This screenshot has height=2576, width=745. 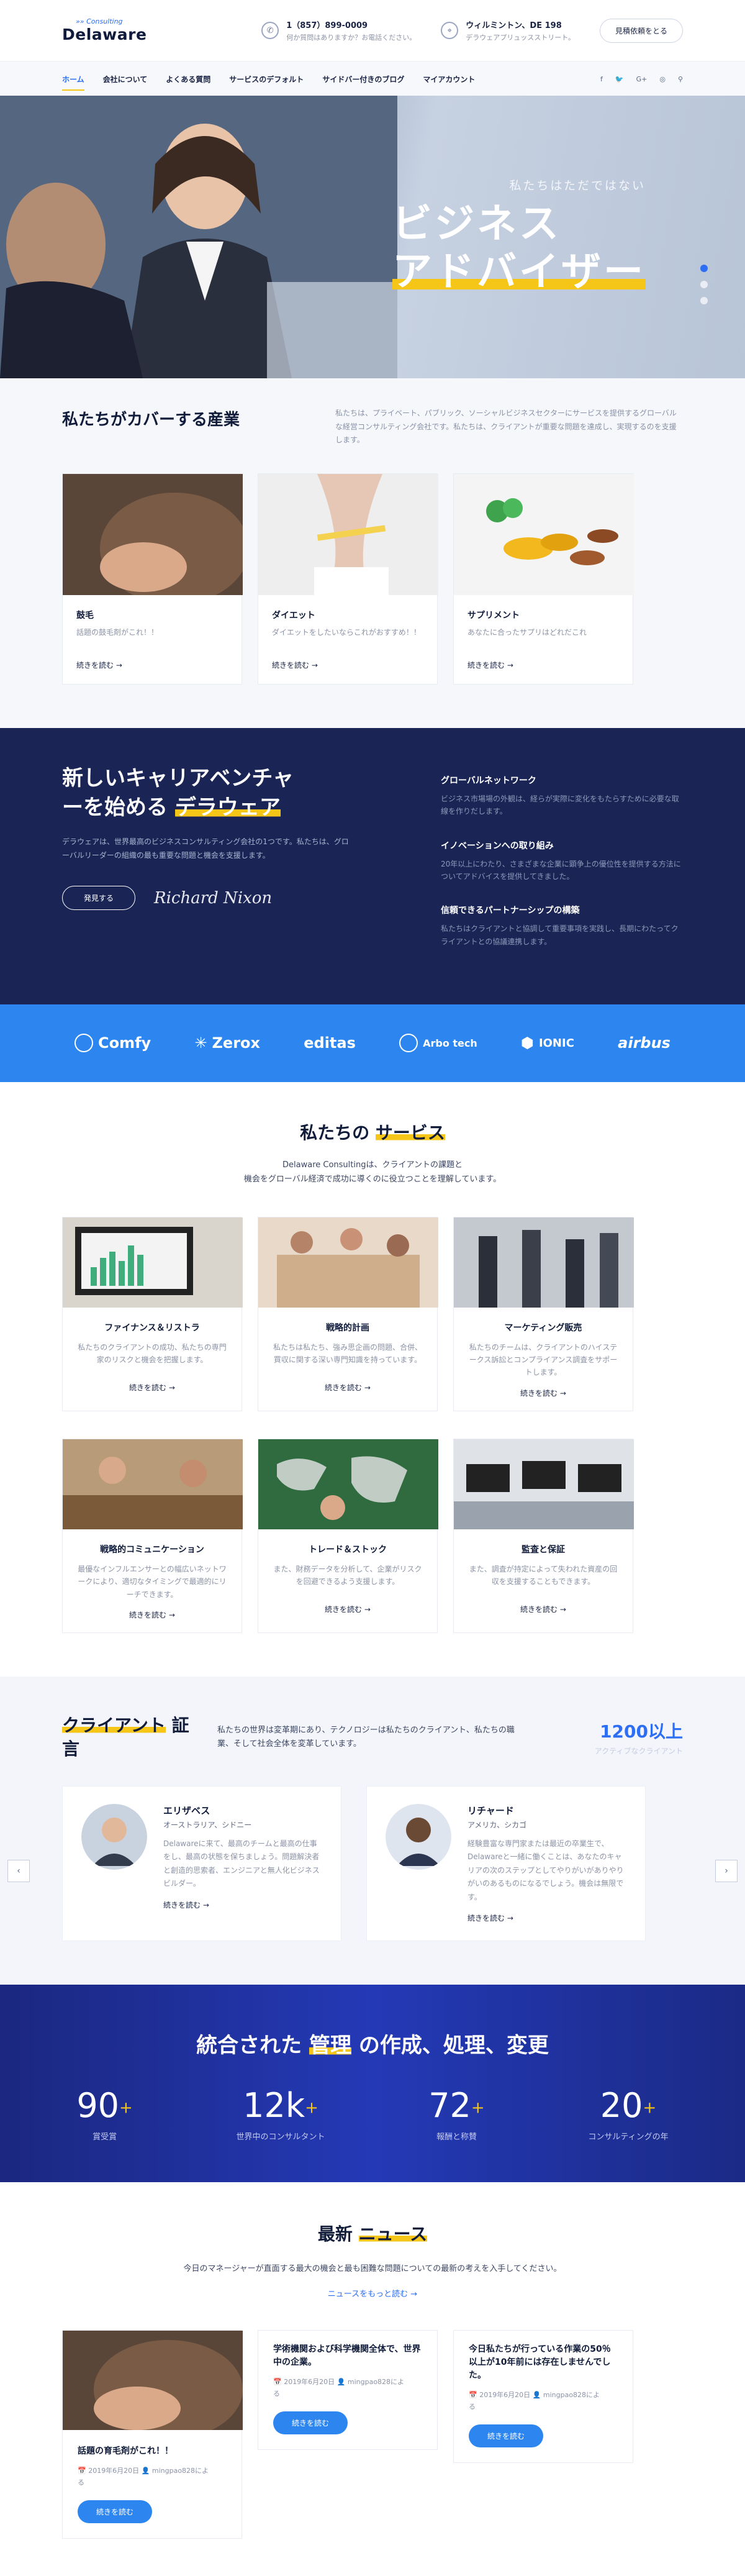 What do you see at coordinates (644, 1043) in the screenshot?
I see `brand-airbus-logo: airbus` at bounding box center [644, 1043].